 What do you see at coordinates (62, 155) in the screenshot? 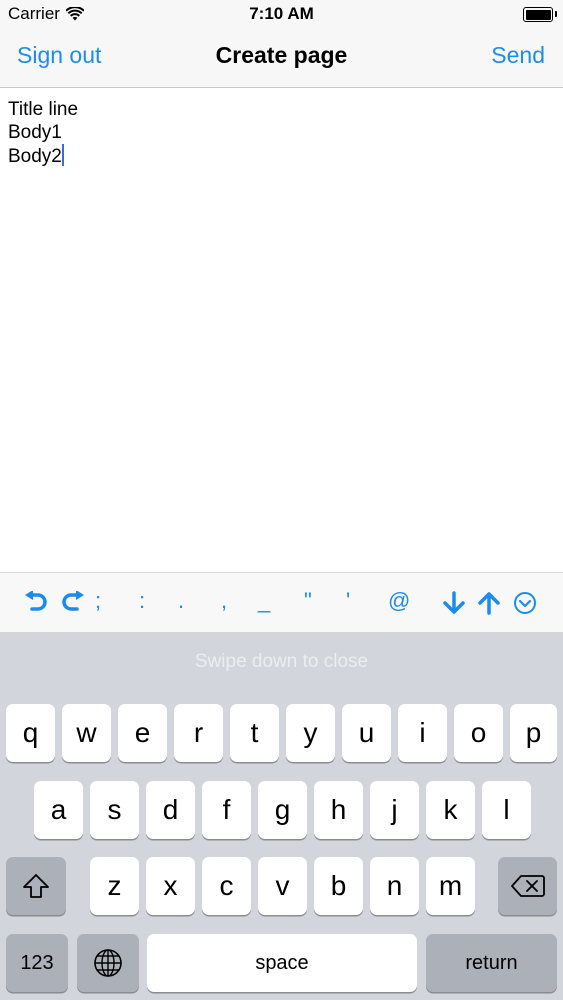
I see `text-caret` at bounding box center [62, 155].